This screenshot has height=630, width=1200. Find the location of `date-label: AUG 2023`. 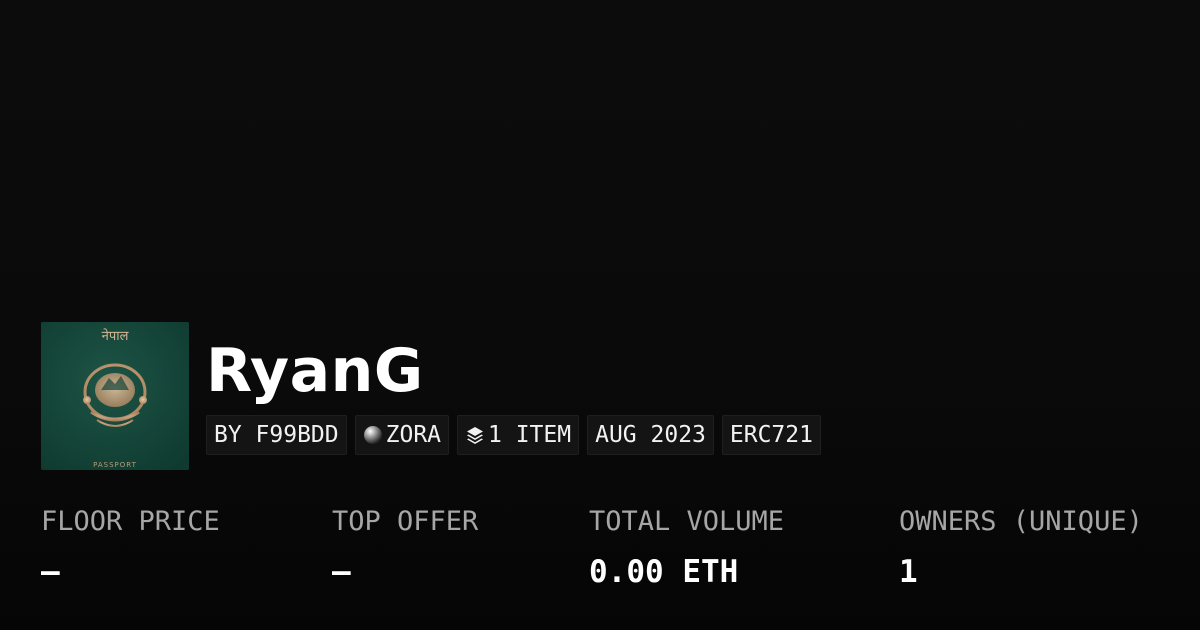

date-label: AUG 2023 is located at coordinates (650, 435).